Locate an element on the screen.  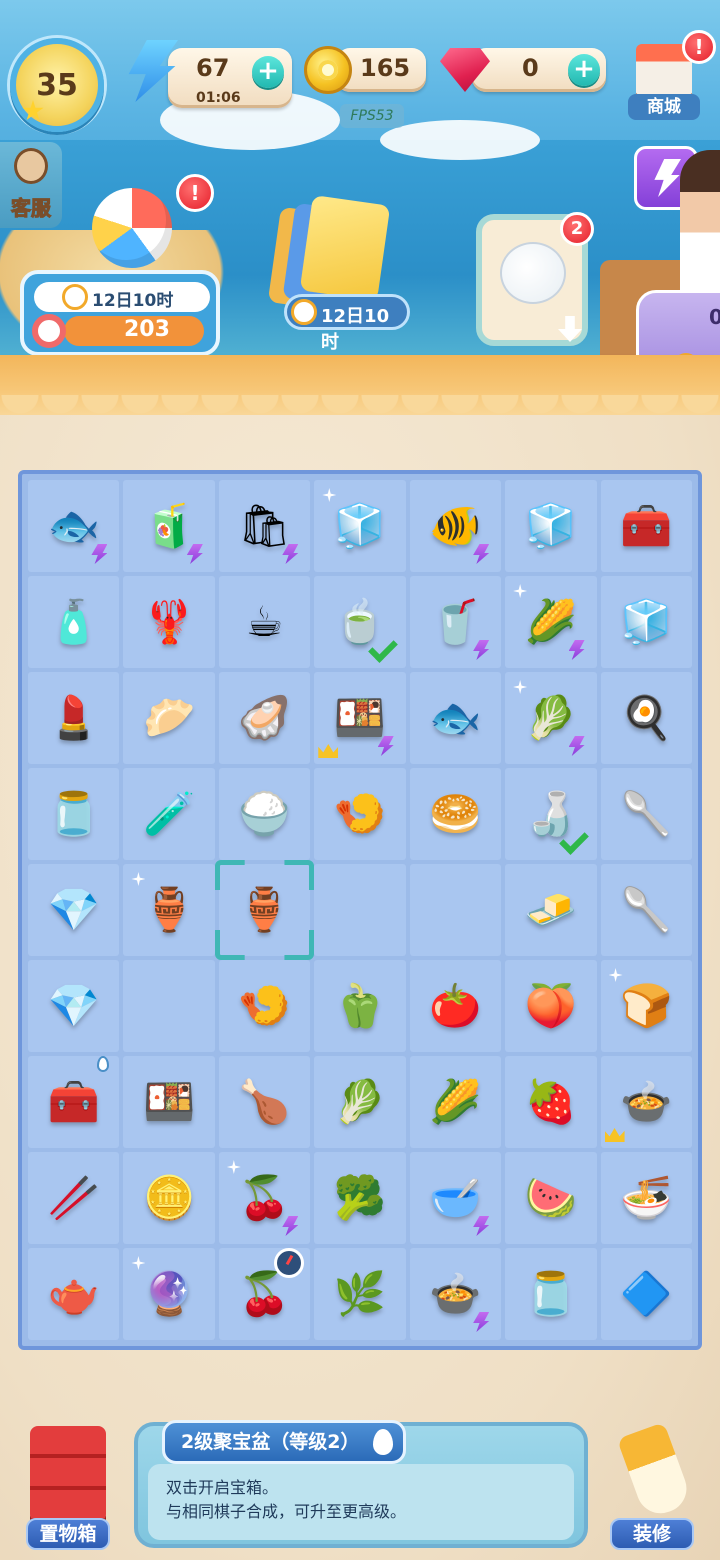
shop-label: 商城 is located at coordinates (664, 107).